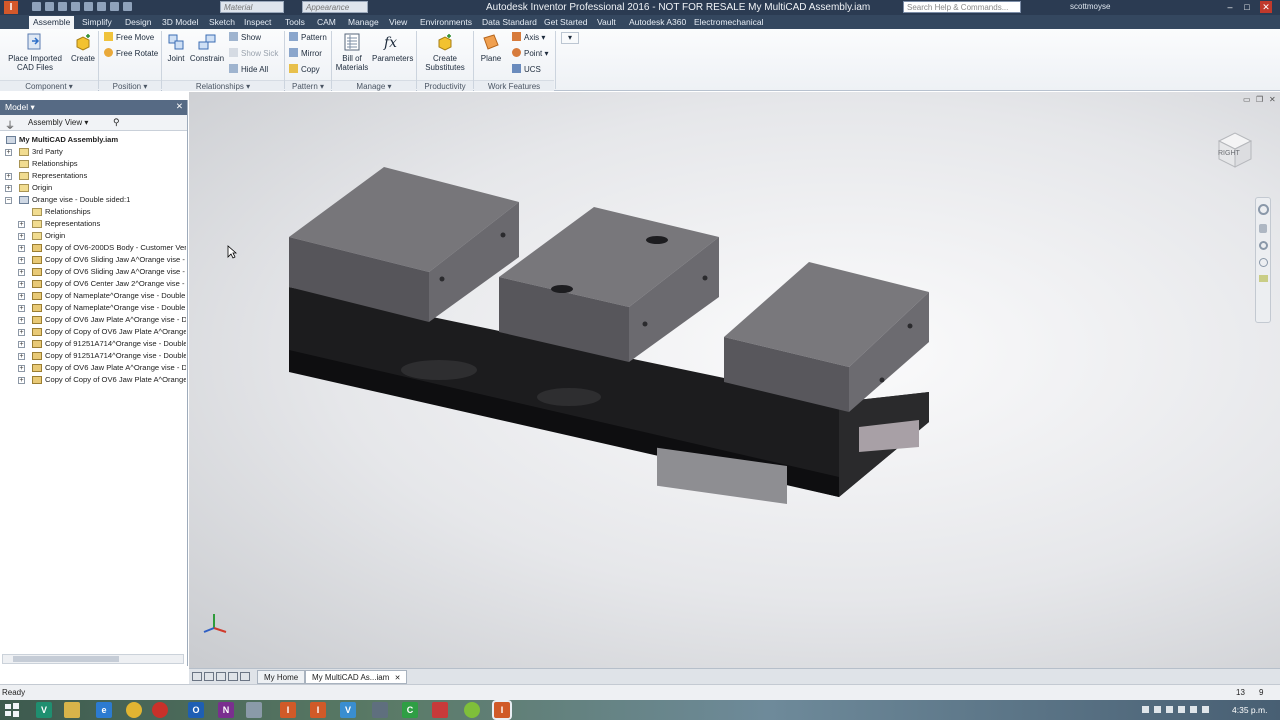 This screenshot has width=1280, height=720. I want to click on ucs-button: UCS, so click(526, 70).